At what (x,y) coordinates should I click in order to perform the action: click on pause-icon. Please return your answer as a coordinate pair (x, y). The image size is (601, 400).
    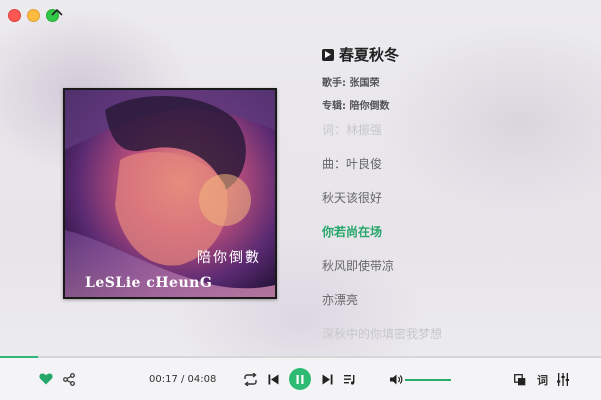
    Looking at the image, I should click on (300, 379).